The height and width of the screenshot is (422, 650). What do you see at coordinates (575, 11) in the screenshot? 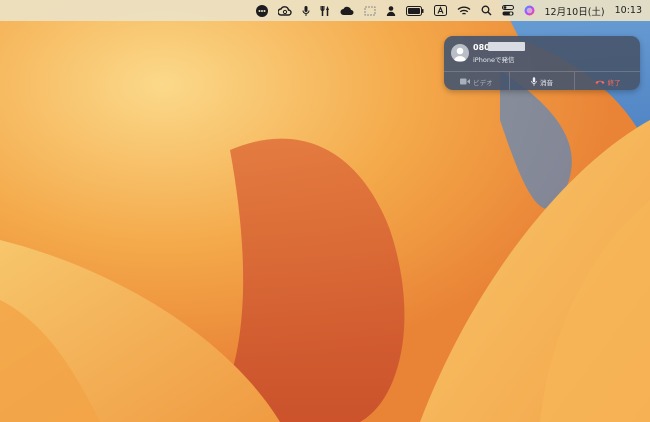
I see `menu-bar-date: 12月10日(土)` at bounding box center [575, 11].